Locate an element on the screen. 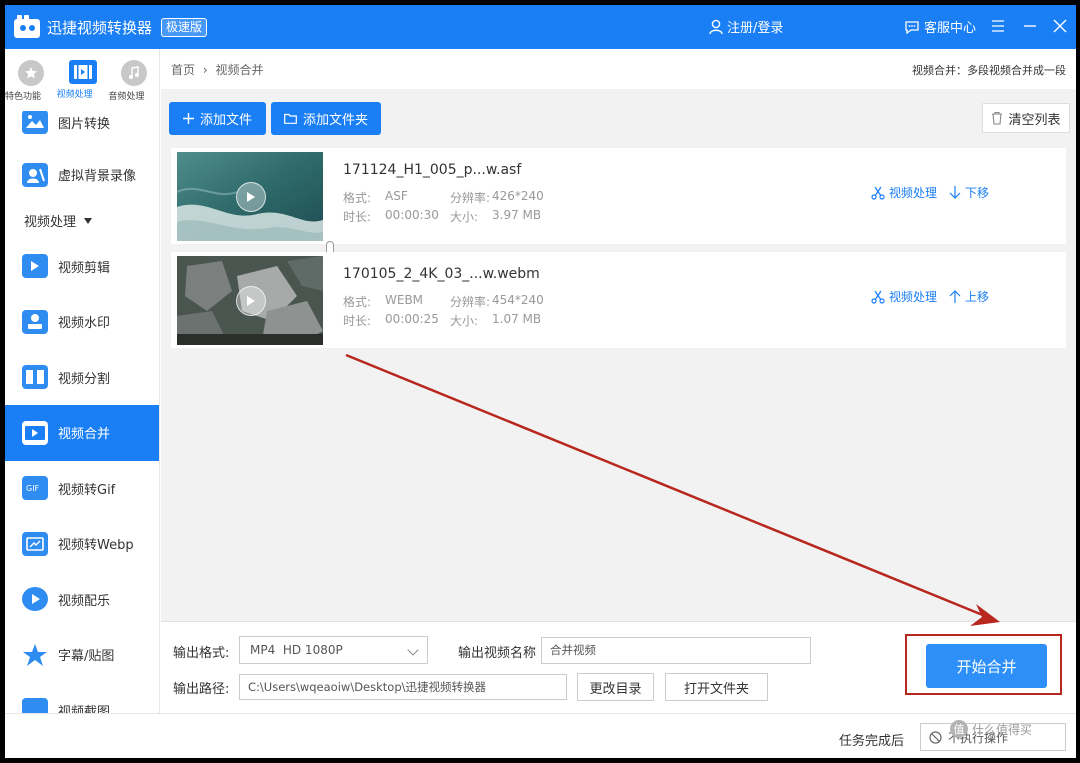 The width and height of the screenshot is (1080, 763). output-path-label: 输出路径: is located at coordinates (201, 689).